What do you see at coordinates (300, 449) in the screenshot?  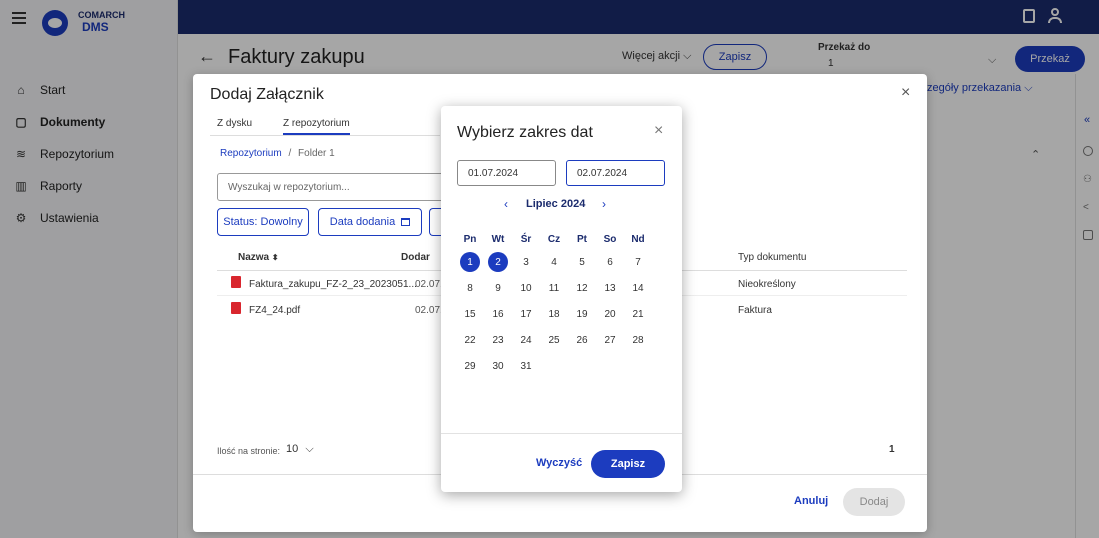 I see `per-page-select: 10 ⌵` at bounding box center [300, 449].